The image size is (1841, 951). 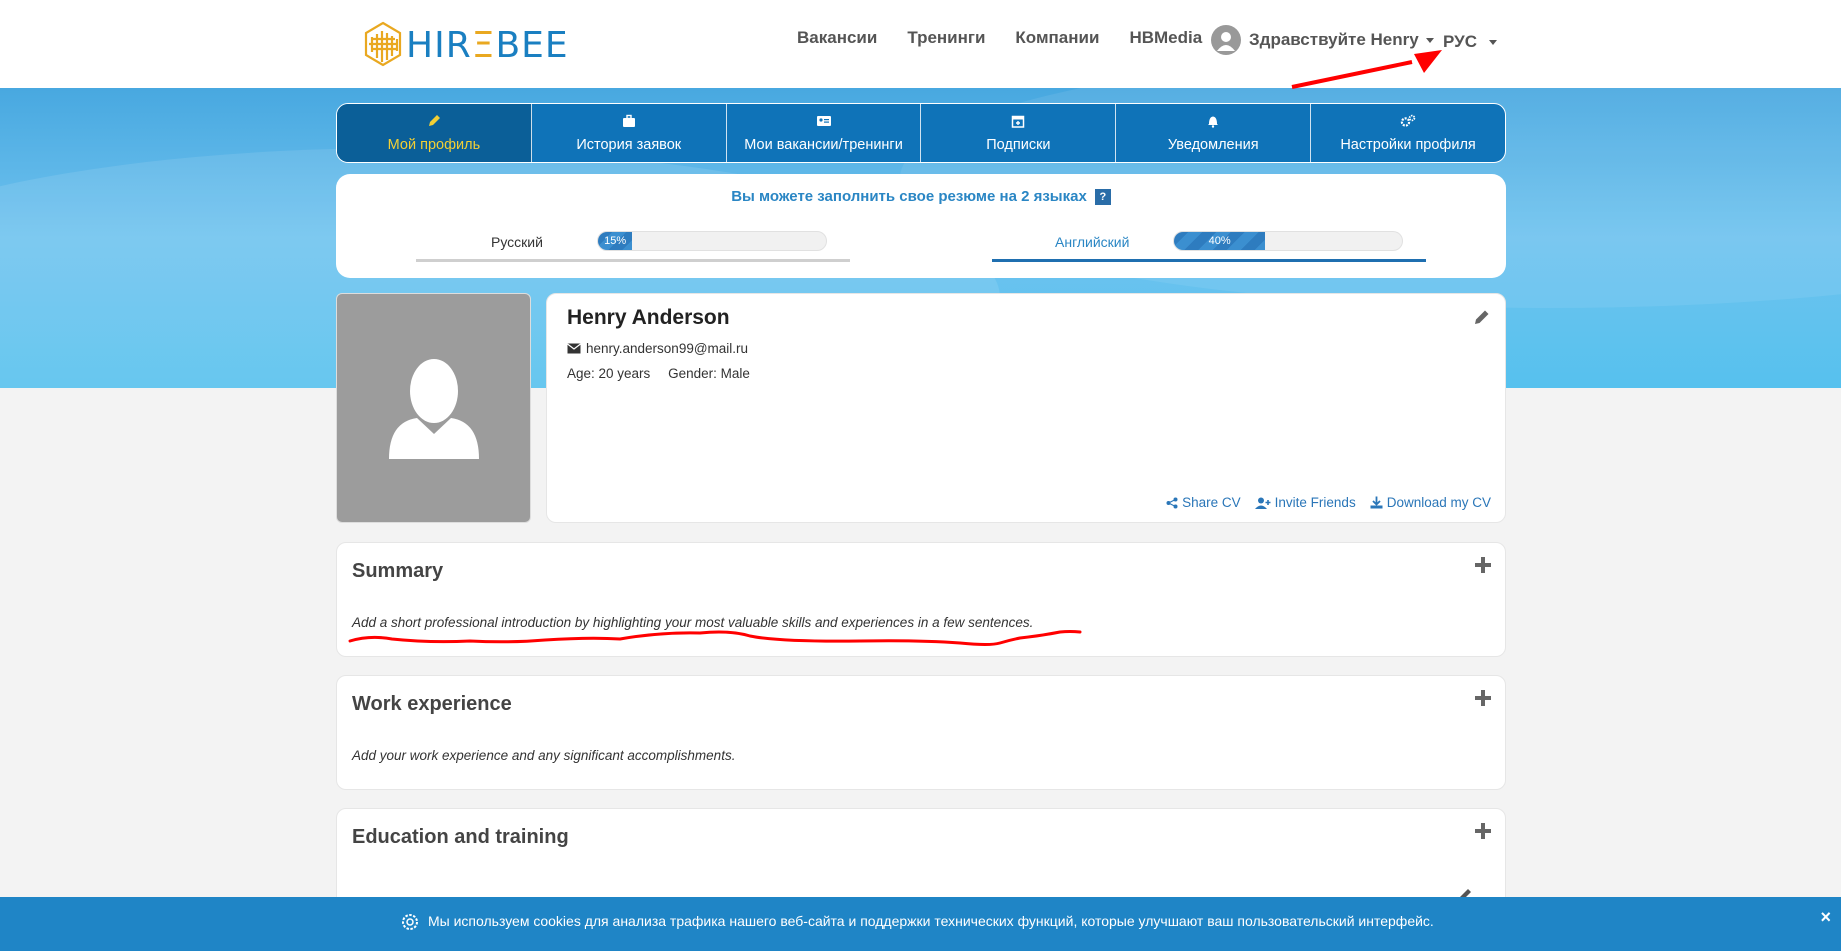 I want to click on progress-fill: 40%, so click(x=1220, y=241).